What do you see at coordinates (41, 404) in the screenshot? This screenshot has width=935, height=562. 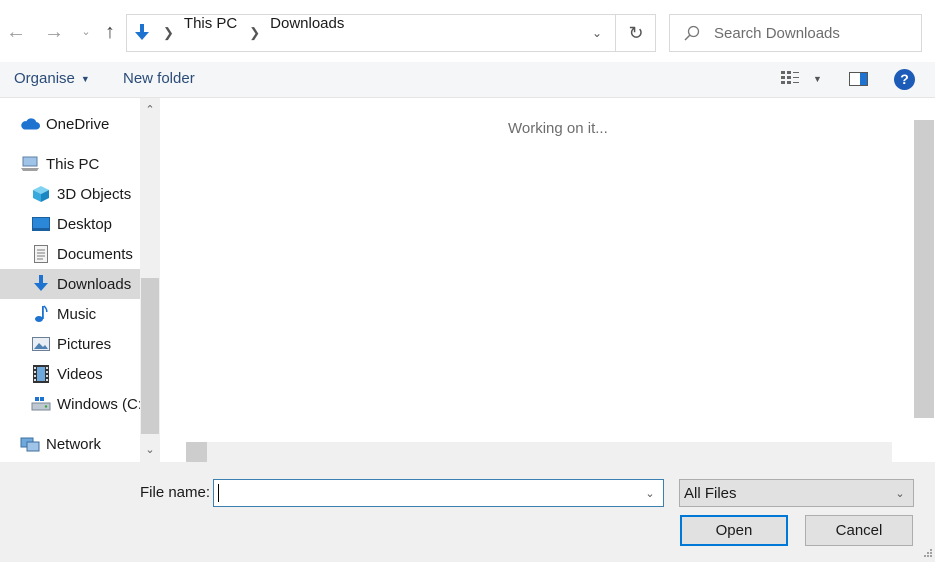 I see `drive-icon` at bounding box center [41, 404].